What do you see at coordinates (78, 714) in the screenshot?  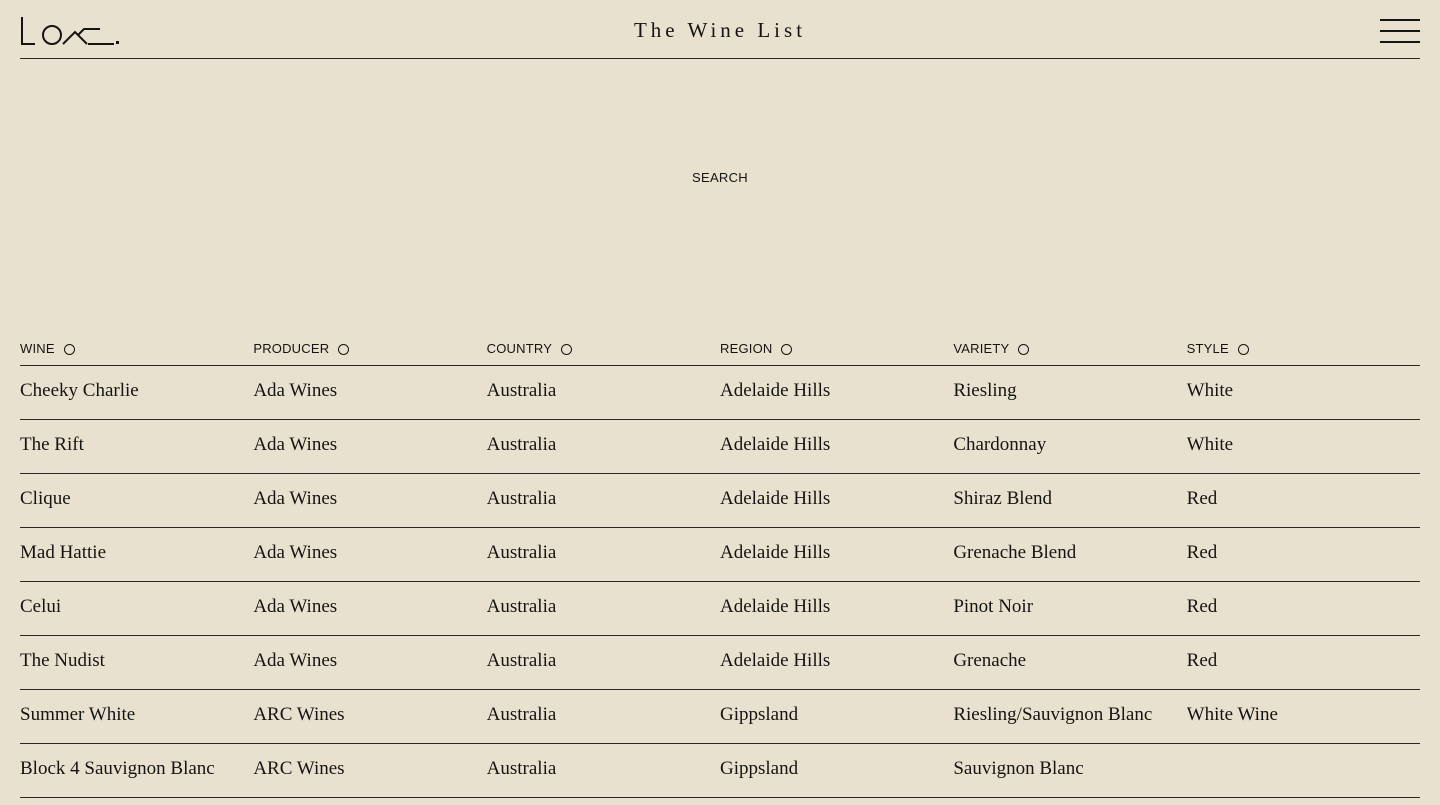 I see `cell-wine: Summer White` at bounding box center [78, 714].